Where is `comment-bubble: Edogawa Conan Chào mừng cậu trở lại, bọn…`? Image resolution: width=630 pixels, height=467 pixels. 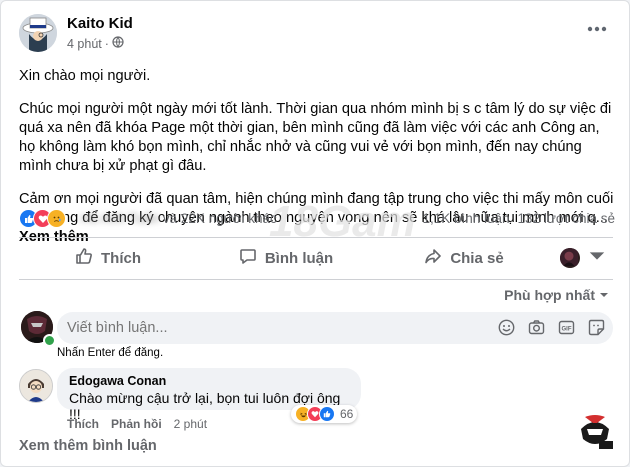 comment-bubble: Edogawa Conan Chào mừng cậu trở lại, bọn… is located at coordinates (209, 395).